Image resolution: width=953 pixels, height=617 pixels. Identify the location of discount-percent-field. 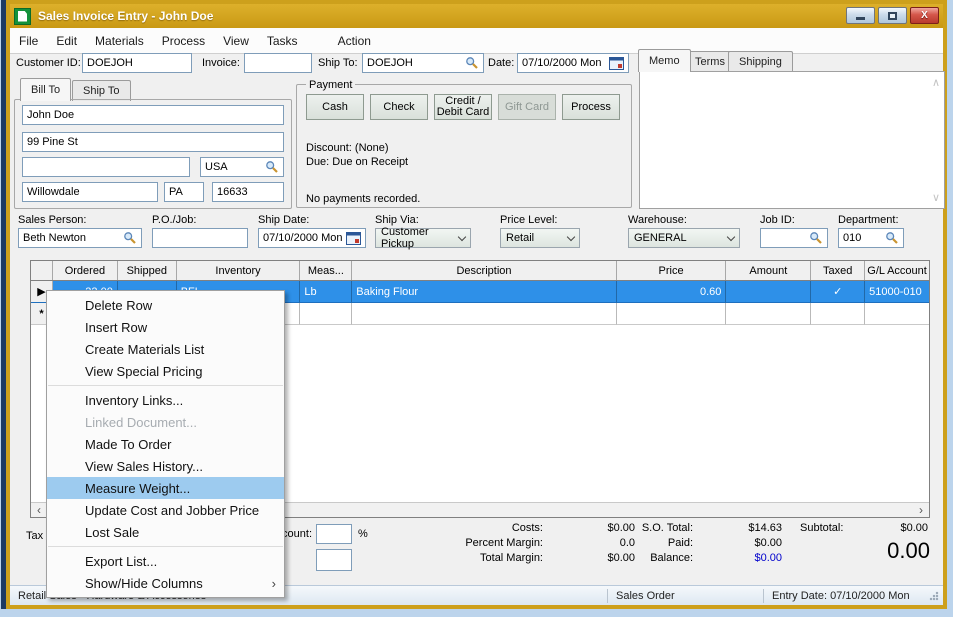
(334, 534).